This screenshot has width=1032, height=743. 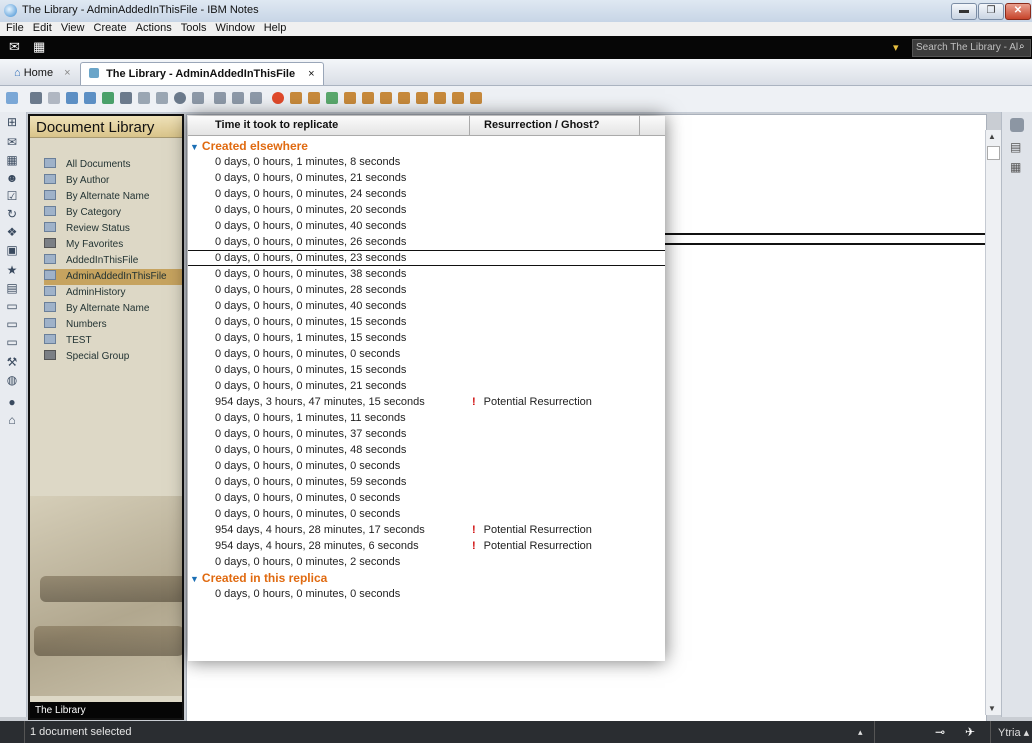 What do you see at coordinates (12, 178) in the screenshot?
I see `contacts-icon: ☻` at bounding box center [12, 178].